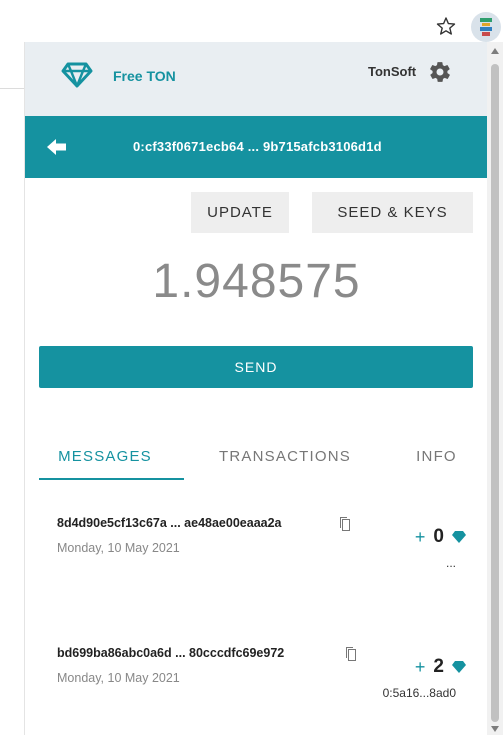 The height and width of the screenshot is (735, 503). I want to click on update-button: UPDATE, so click(240, 212).